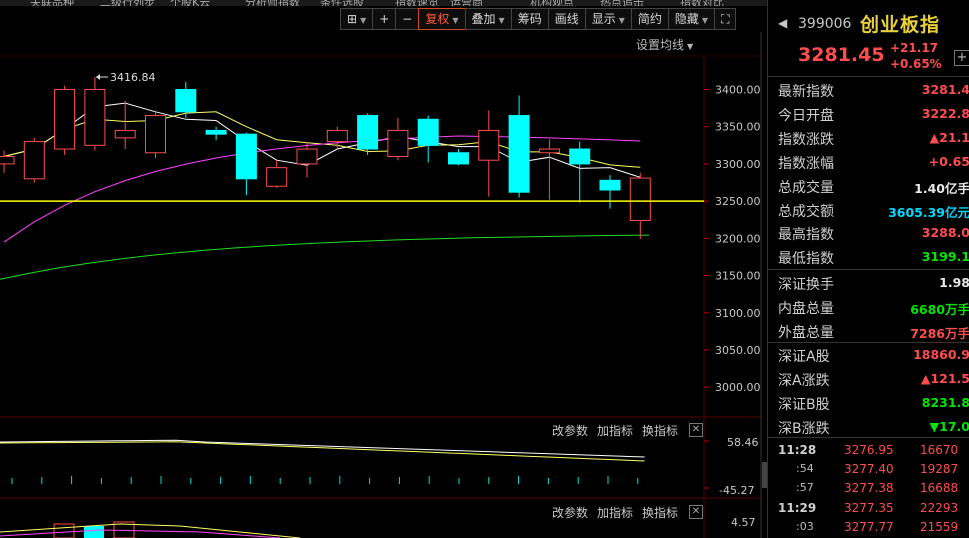  What do you see at coordinates (806, 115) in the screenshot?
I see `quote-label: 今日开盘` at bounding box center [806, 115].